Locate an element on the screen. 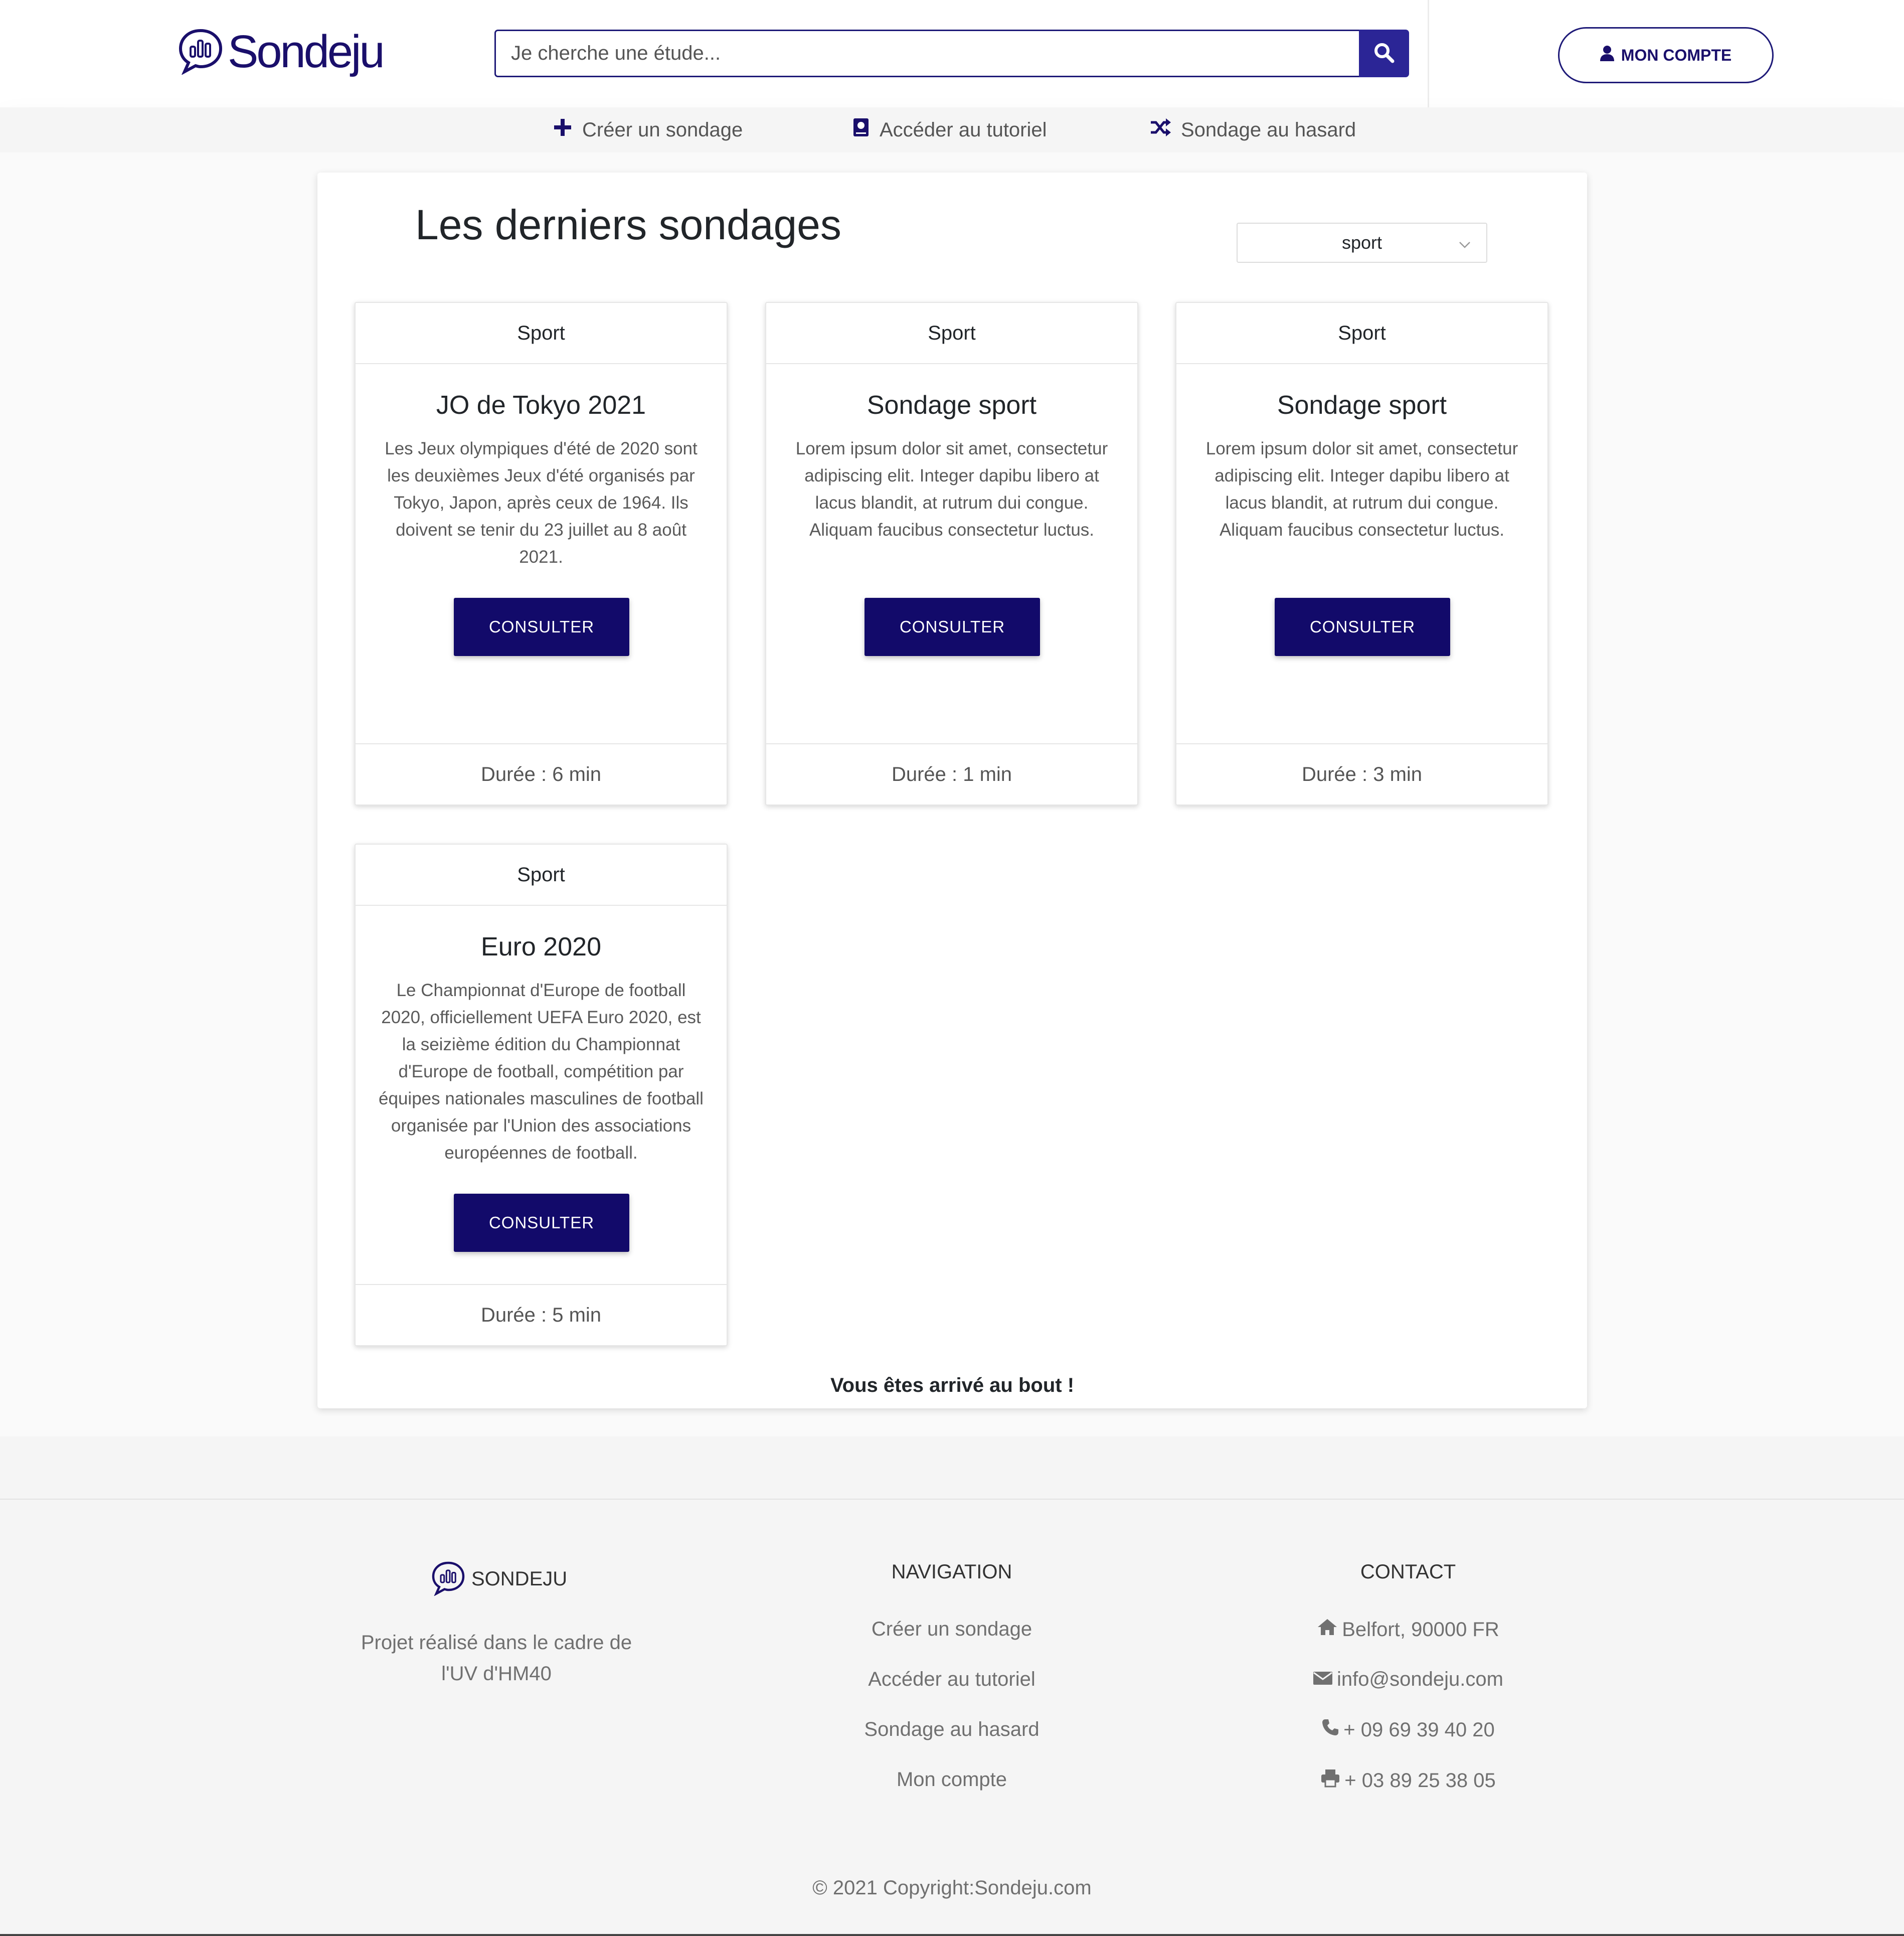 This screenshot has width=1904, height=1936. card-duration: Durée : 3 min is located at coordinates (1361, 773).